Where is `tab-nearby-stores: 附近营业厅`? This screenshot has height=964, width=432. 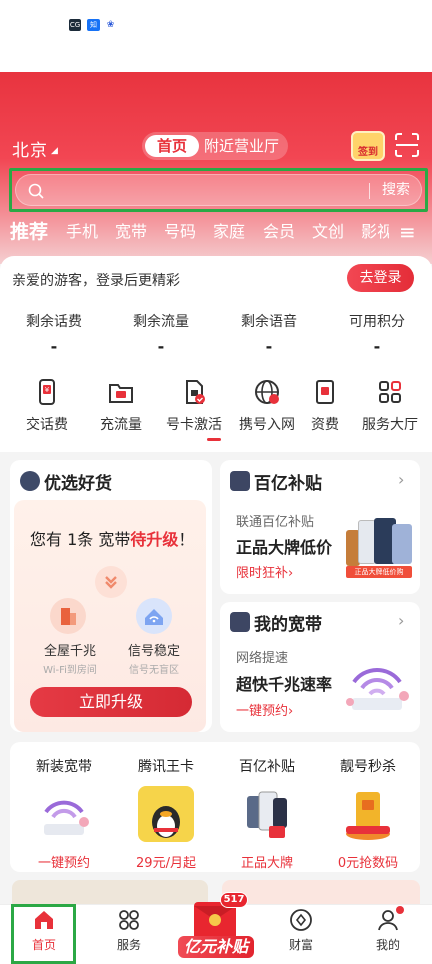
tab-nearby-stores: 附近营业厅 is located at coordinates (245, 146).